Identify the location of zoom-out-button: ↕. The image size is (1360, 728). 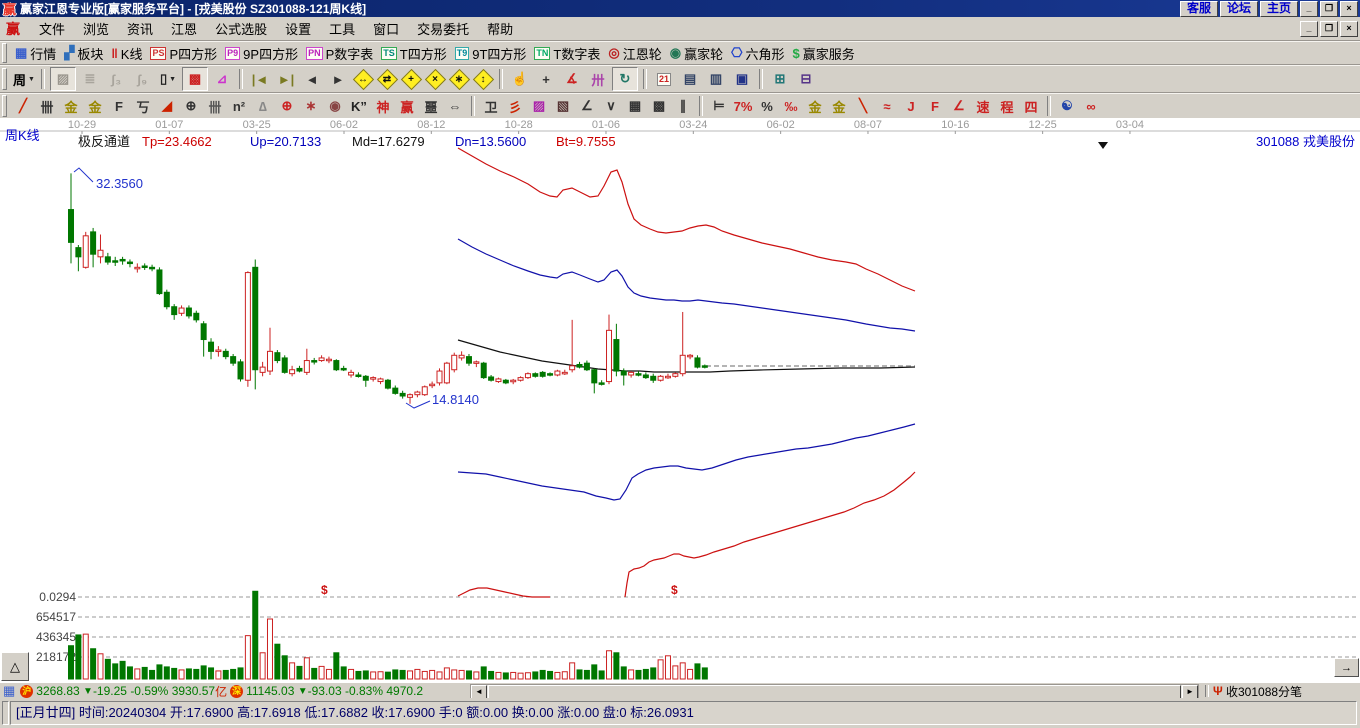
(483, 79).